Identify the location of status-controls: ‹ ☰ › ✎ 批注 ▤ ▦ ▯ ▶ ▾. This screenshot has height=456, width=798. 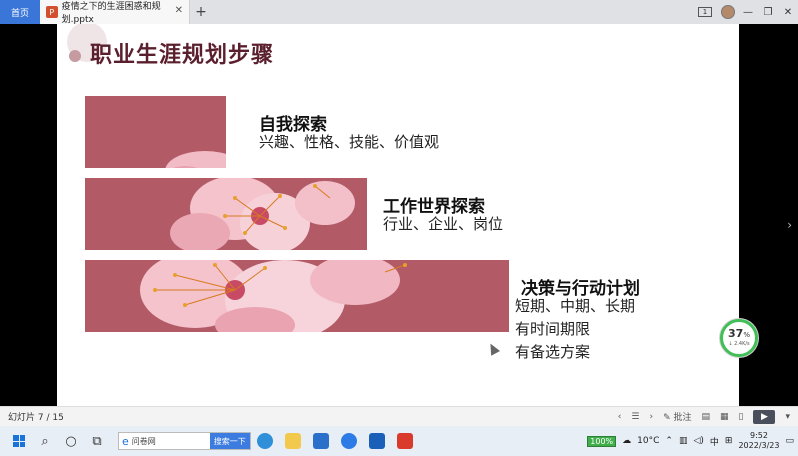
(704, 416).